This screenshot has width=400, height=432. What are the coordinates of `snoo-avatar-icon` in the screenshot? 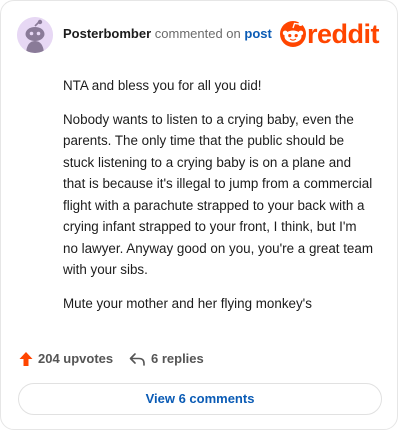 It's located at (35, 35).